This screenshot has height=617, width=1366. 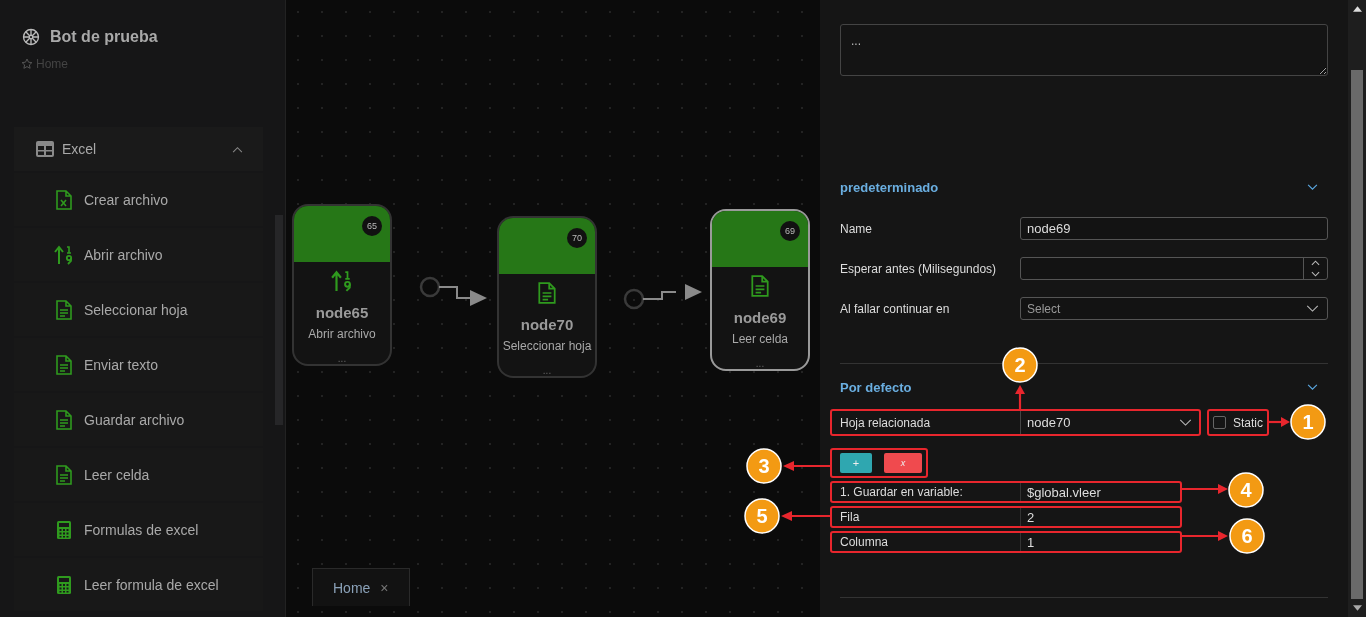 I want to click on decrement-icon, so click(x=1315, y=273).